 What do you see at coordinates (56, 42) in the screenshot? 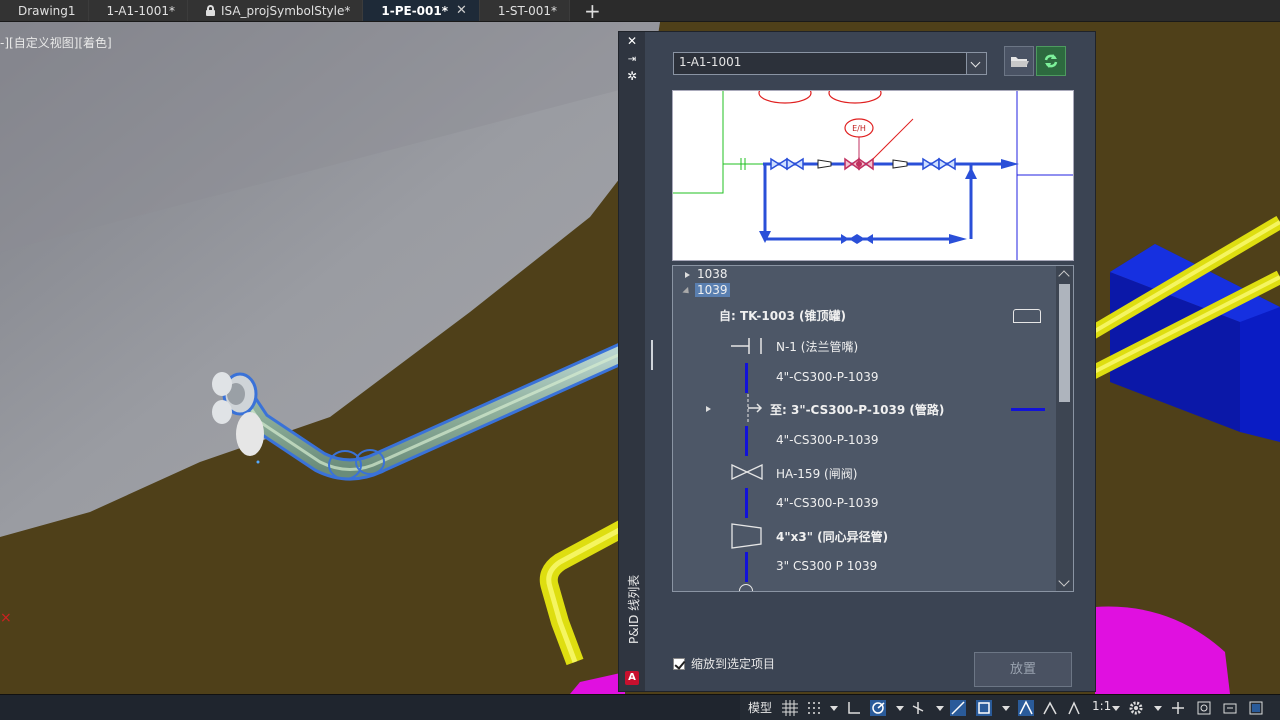
I see `view-label: -][自定义视图][着色]` at bounding box center [56, 42].